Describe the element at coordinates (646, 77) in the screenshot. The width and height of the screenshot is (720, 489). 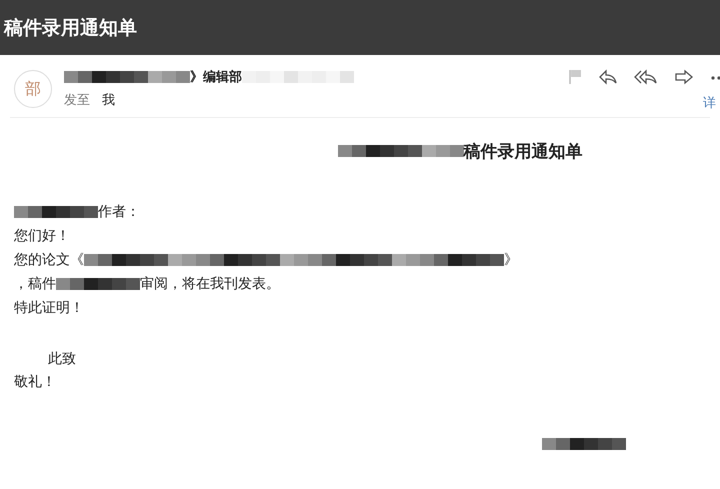
I see `reply-all-icon` at that location.